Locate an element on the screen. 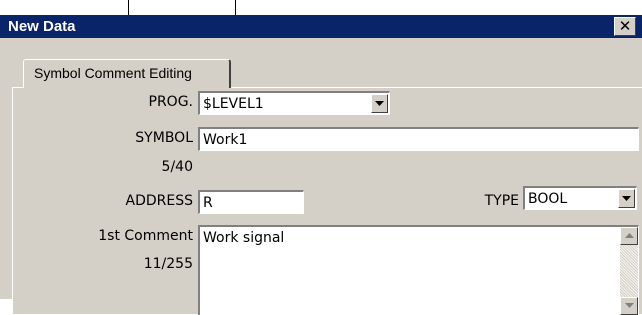 Image resolution: width=642 pixels, height=315 pixels. address-input: R is located at coordinates (251, 202).